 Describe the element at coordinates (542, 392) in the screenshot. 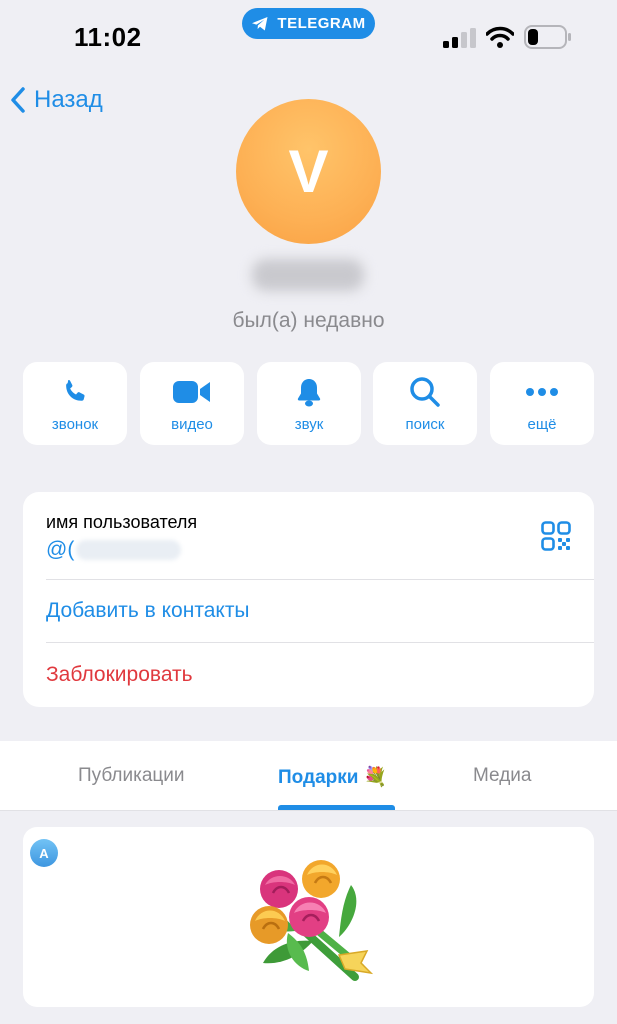

I see `more-dots-icon` at that location.